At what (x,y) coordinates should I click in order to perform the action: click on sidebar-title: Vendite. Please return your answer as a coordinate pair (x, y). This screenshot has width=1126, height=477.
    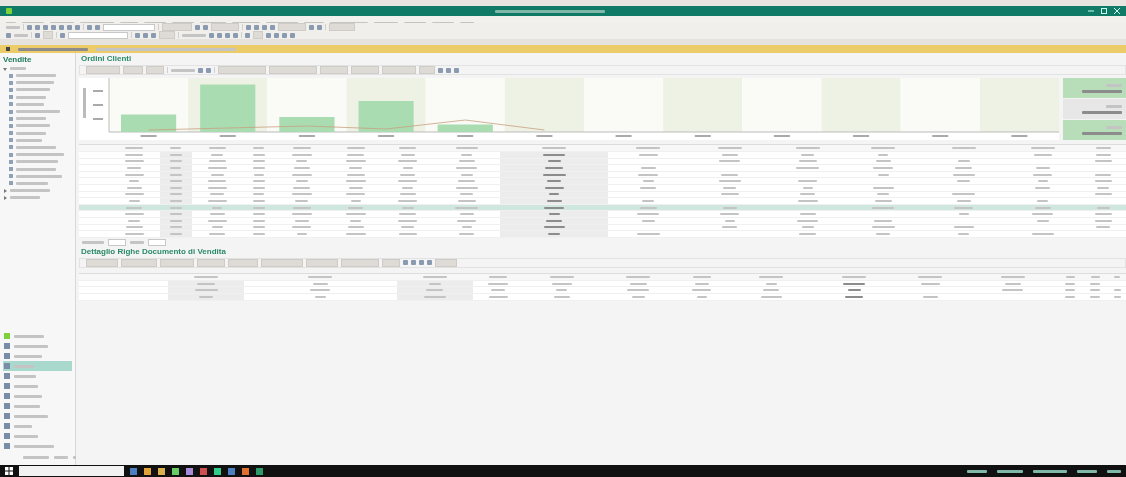
    Looking at the image, I should click on (18, 60).